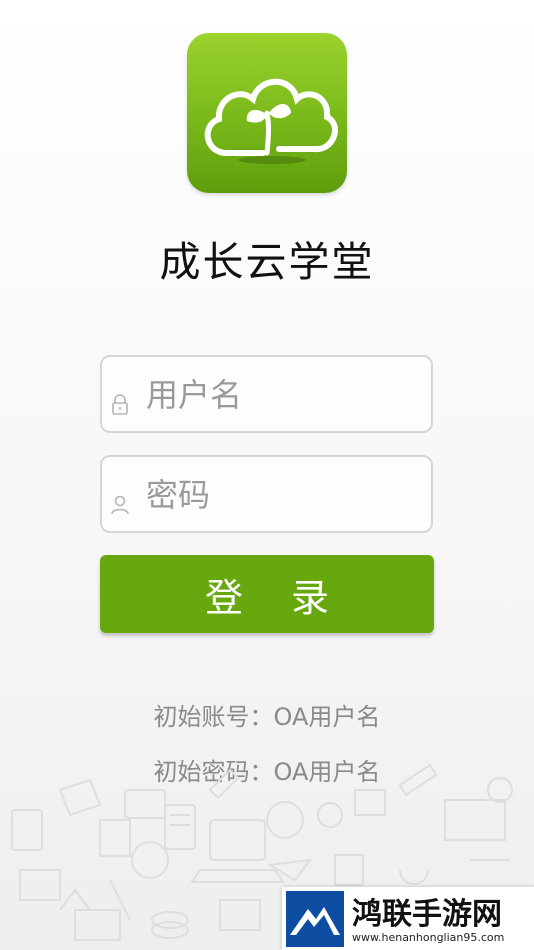 This screenshot has height=950, width=534. Describe the element at coordinates (120, 505) in the screenshot. I see `user-icon` at that location.